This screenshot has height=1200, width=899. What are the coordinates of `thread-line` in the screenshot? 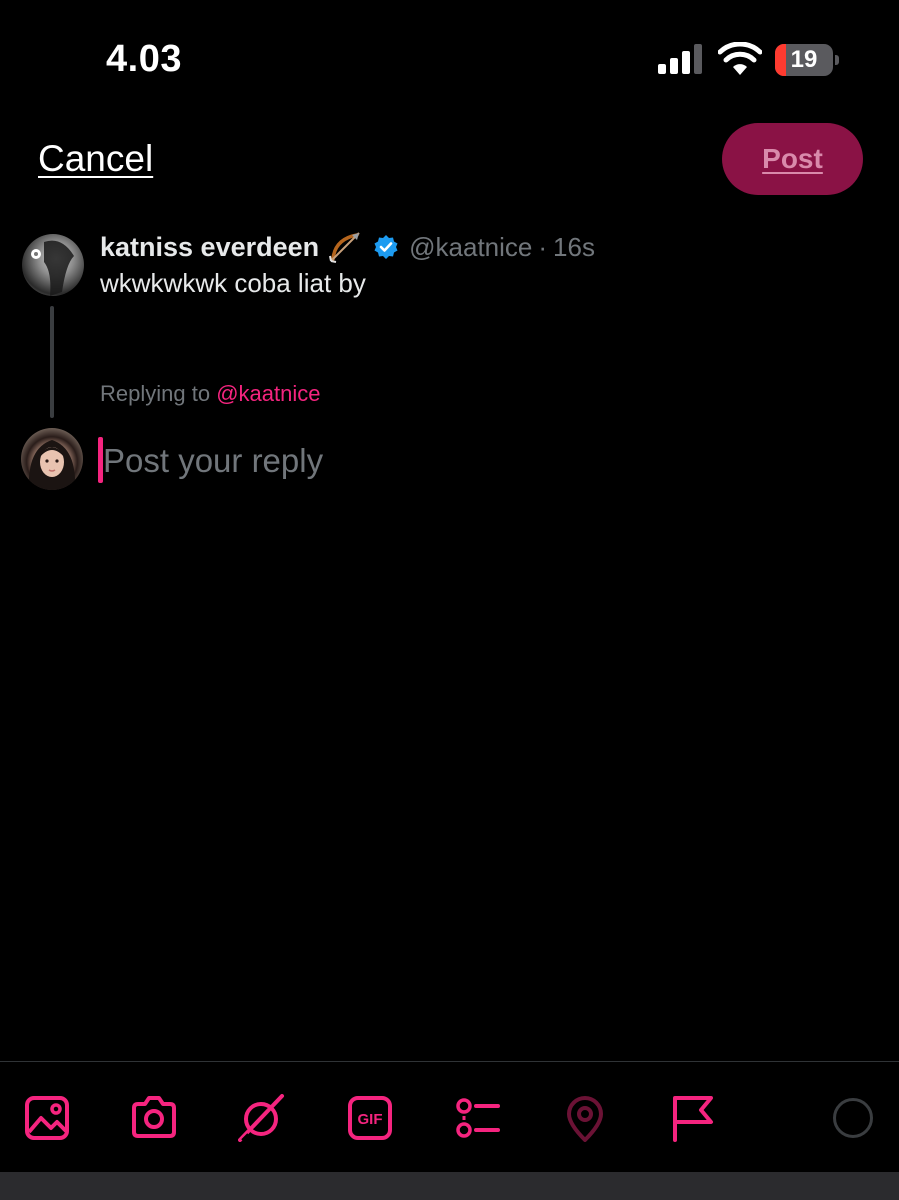 It's located at (52, 362).